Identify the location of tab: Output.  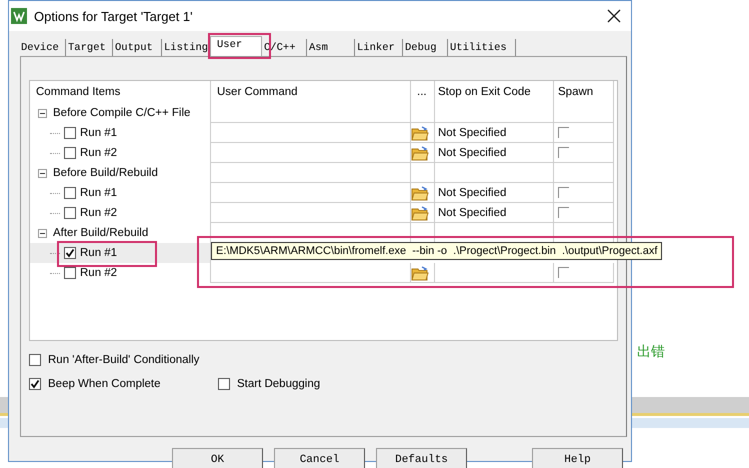
(137, 47).